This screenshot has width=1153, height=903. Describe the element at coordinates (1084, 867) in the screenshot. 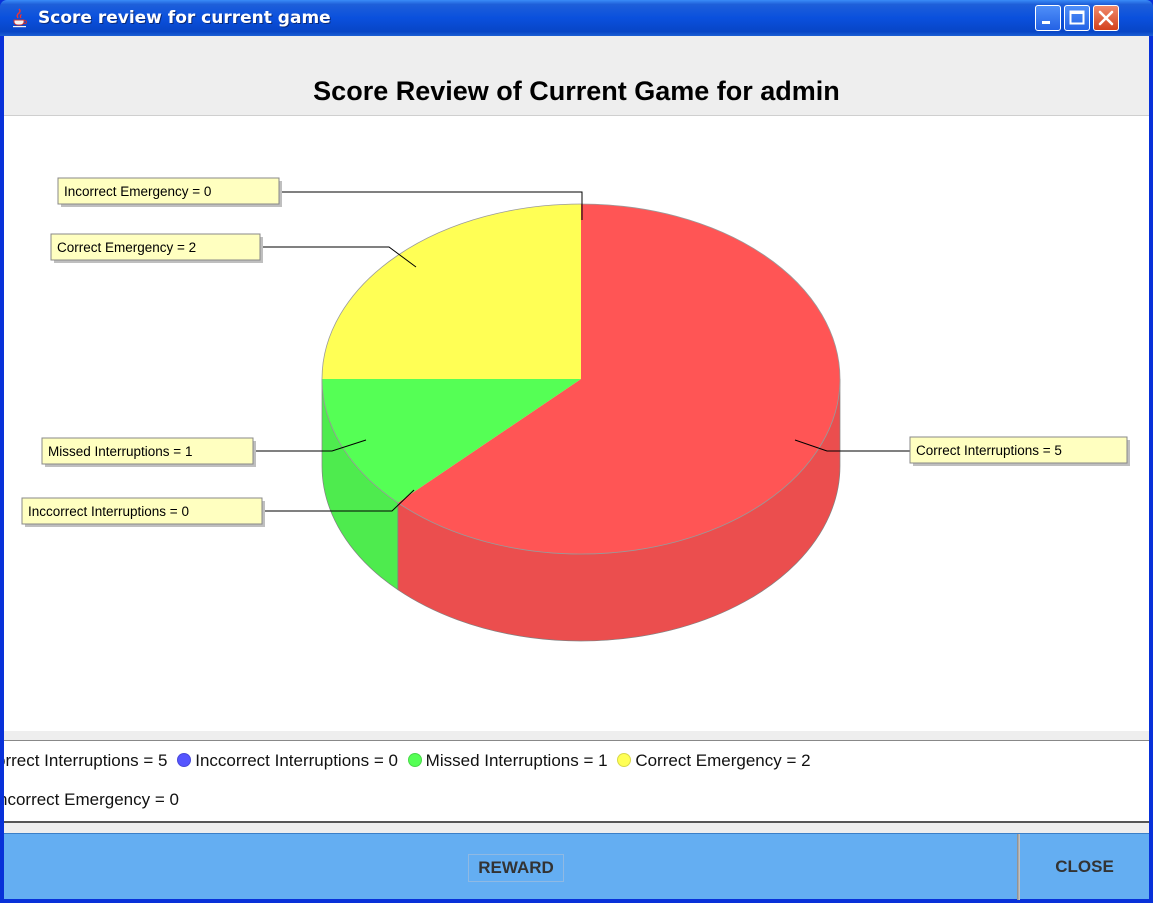

I see `close-button: CLOSE` at that location.